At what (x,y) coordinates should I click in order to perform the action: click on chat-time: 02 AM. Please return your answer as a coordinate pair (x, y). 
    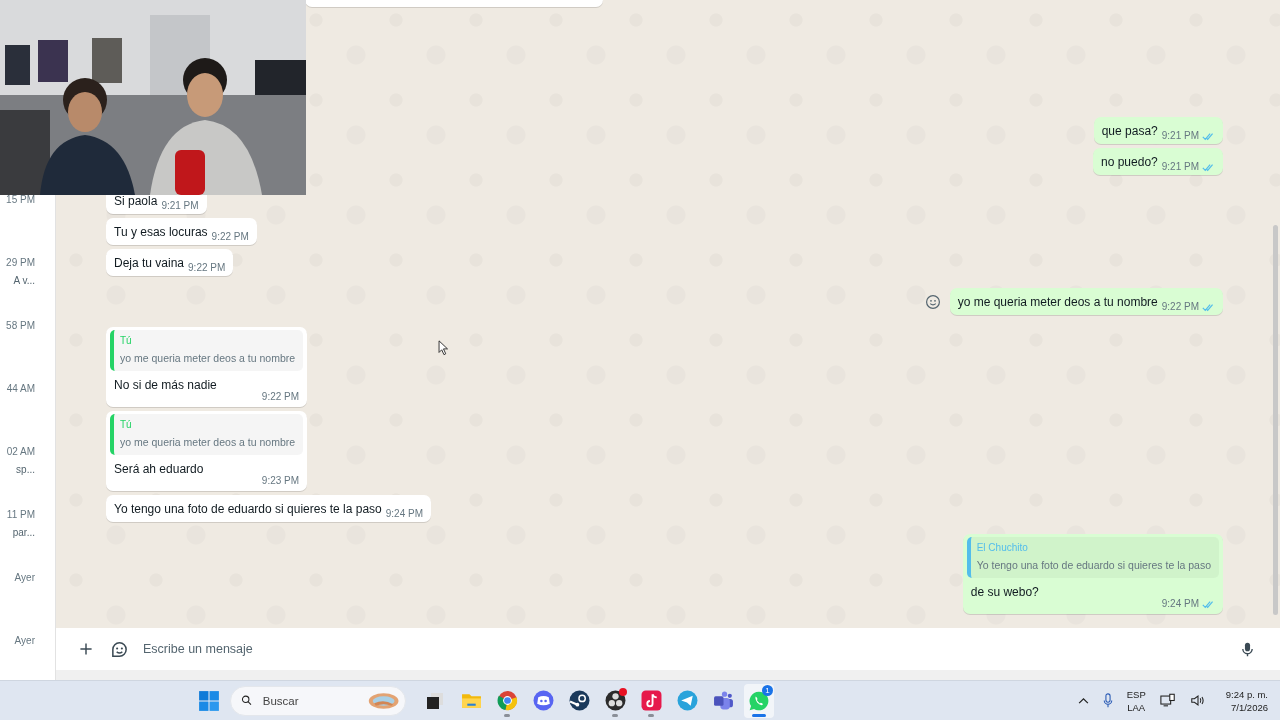
    Looking at the image, I should click on (20, 452).